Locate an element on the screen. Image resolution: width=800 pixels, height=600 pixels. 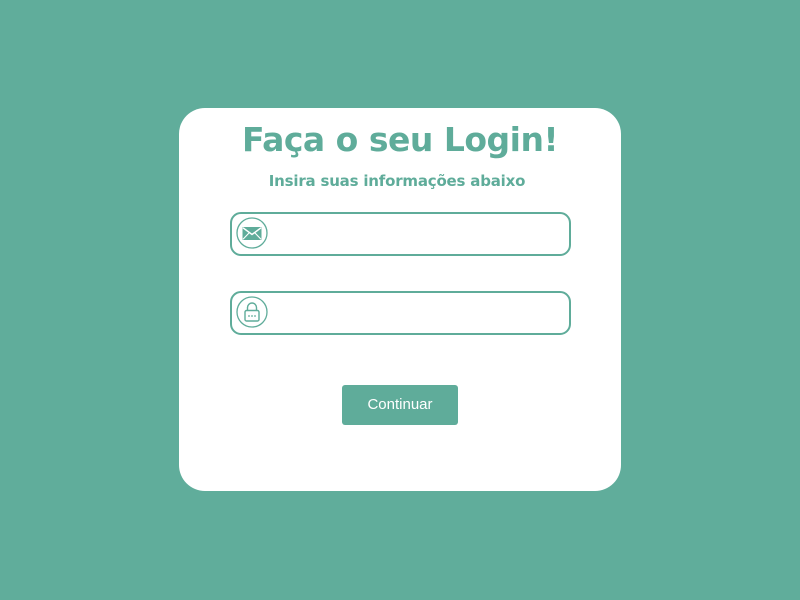
email-input is located at coordinates (418, 234).